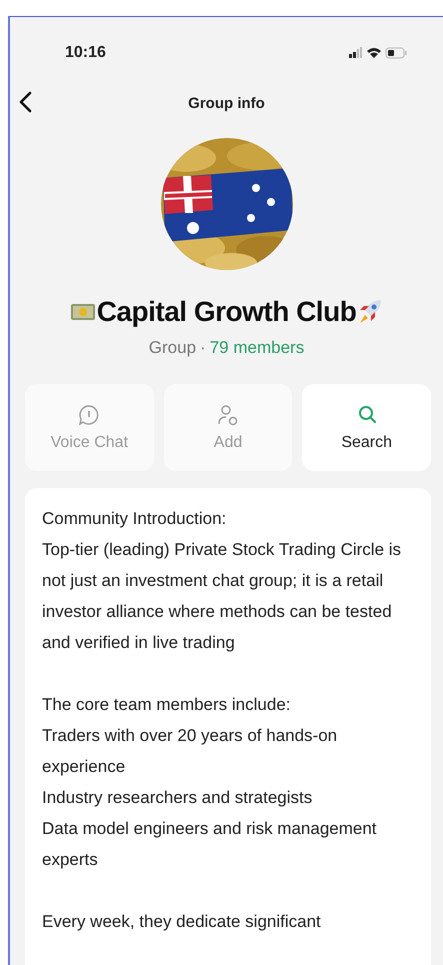 The image size is (443, 965). Describe the element at coordinates (172, 348) in the screenshot. I see `group-type: Group` at that location.